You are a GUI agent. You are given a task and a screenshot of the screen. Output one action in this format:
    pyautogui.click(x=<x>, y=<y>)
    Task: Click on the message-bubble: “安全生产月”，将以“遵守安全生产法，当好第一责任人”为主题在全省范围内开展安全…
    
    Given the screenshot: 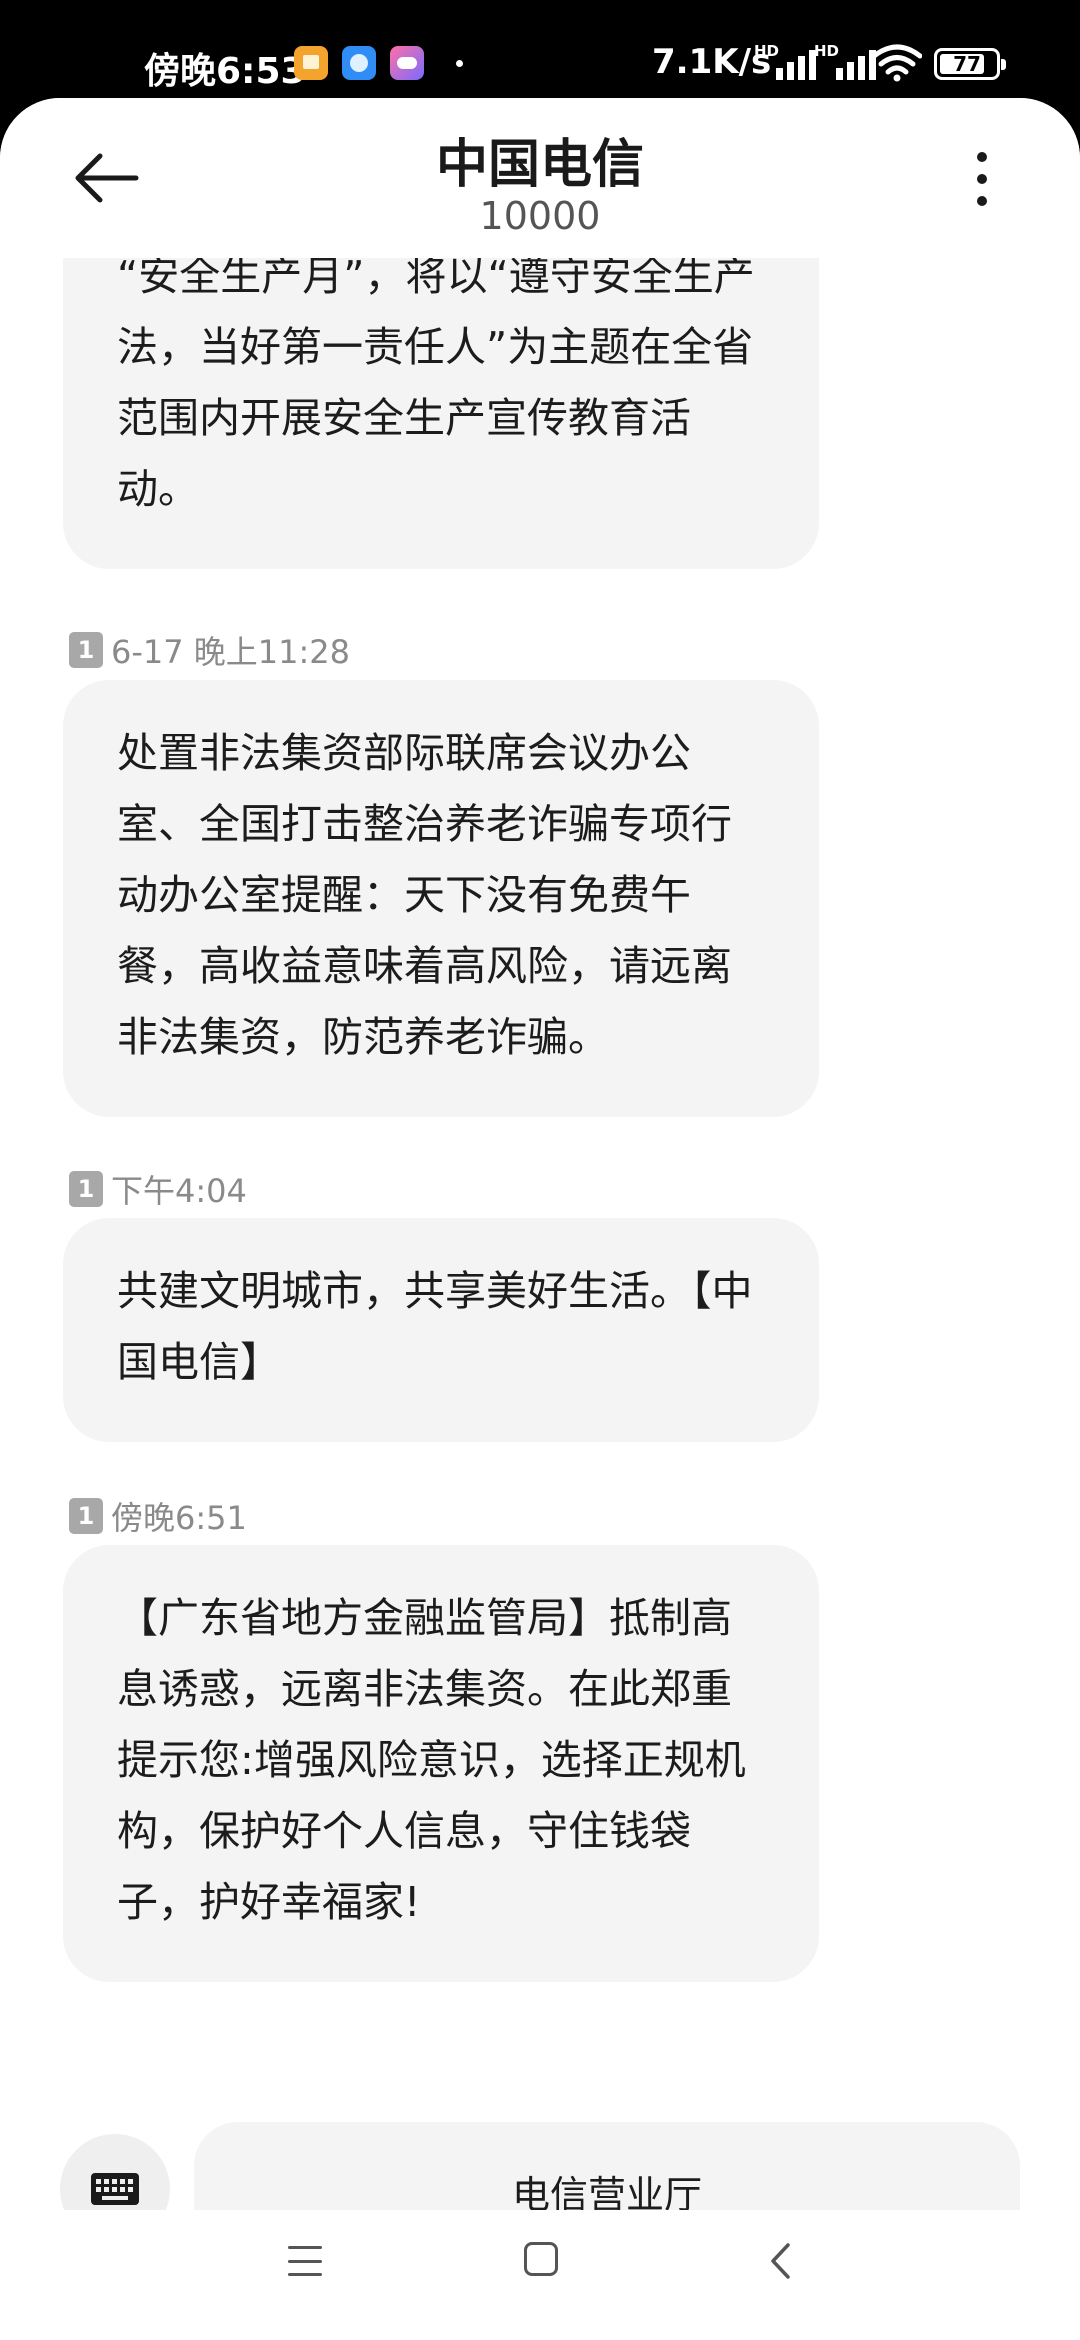 What is the action you would take?
    pyautogui.click(x=441, y=413)
    